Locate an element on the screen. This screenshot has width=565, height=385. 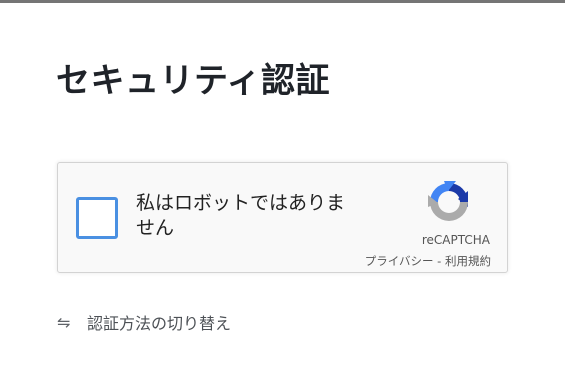
switch-auth-method-link: ⇋ 認証方法の切り替え is located at coordinates (144, 322).